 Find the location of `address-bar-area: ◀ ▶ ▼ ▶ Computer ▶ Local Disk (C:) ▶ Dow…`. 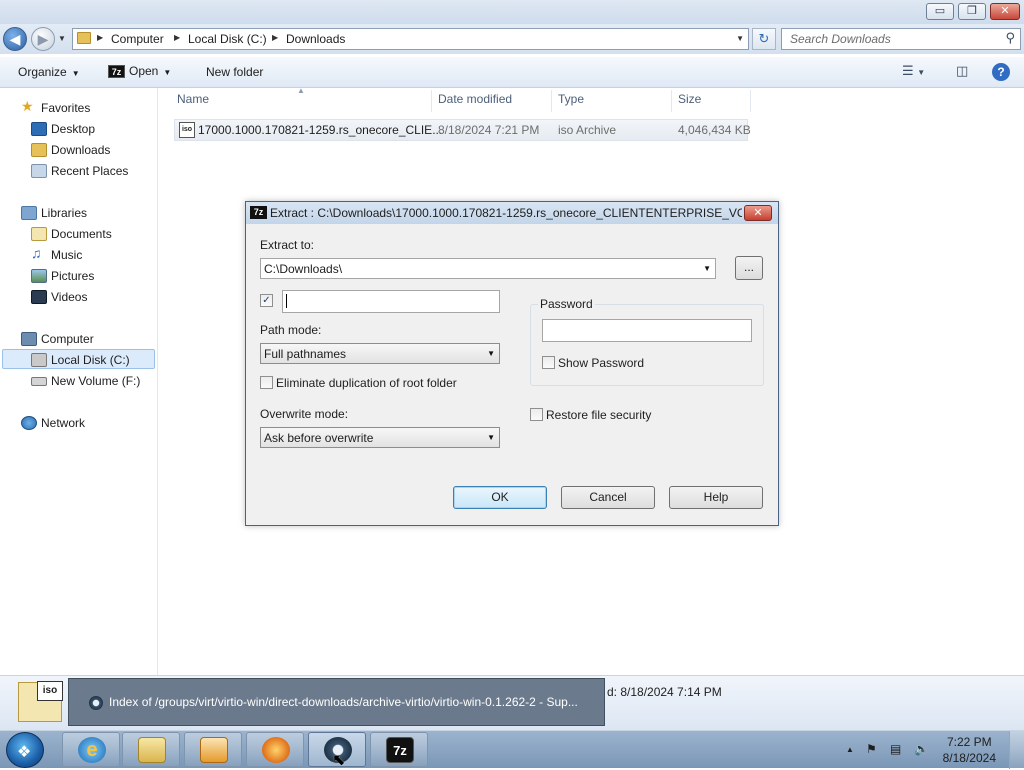

address-bar-area: ◀ ▶ ▼ ▶ Computer ▶ Local Disk (C:) ▶ Dow… is located at coordinates (512, 39).